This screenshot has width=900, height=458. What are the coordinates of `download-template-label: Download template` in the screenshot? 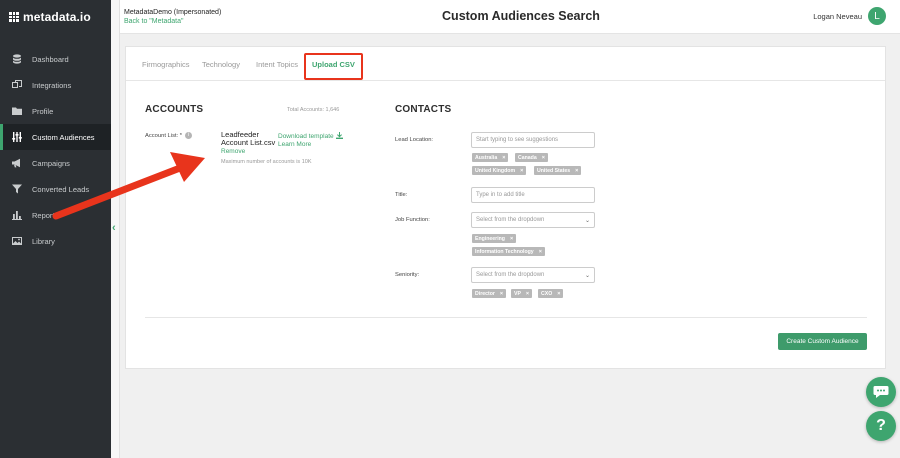 It's located at (306, 136).